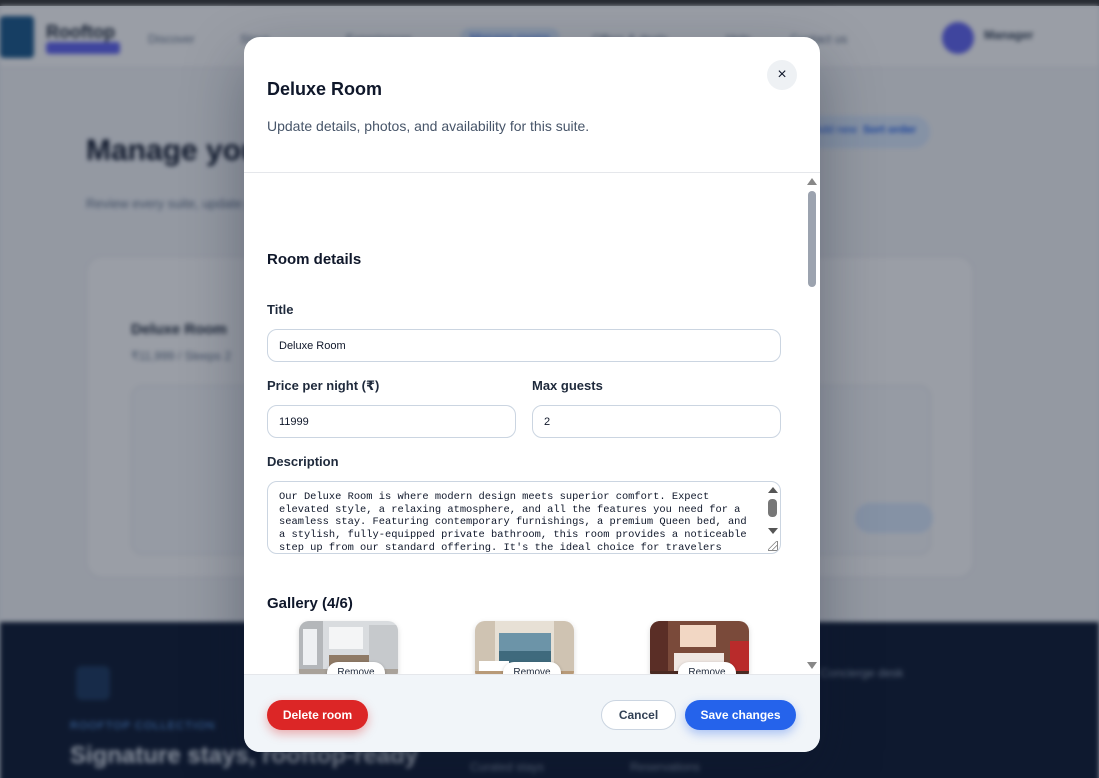 The width and height of the screenshot is (1099, 778). Describe the element at coordinates (812, 424) in the screenshot. I see `modal-scrollbar` at that location.